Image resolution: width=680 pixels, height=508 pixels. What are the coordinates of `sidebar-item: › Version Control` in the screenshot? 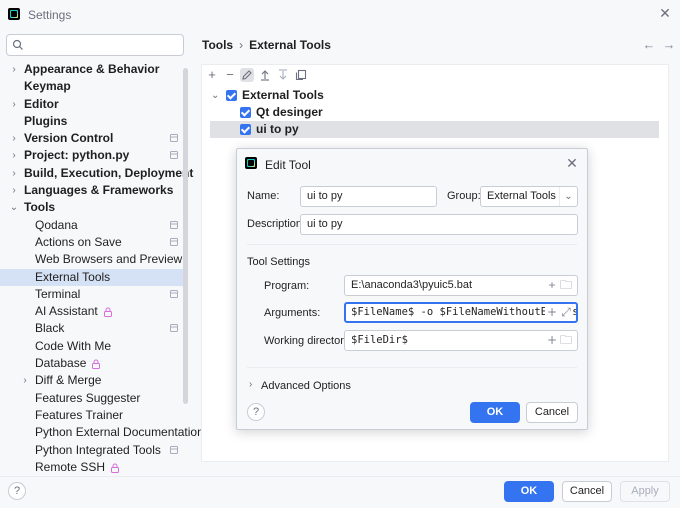 It's located at (94, 138).